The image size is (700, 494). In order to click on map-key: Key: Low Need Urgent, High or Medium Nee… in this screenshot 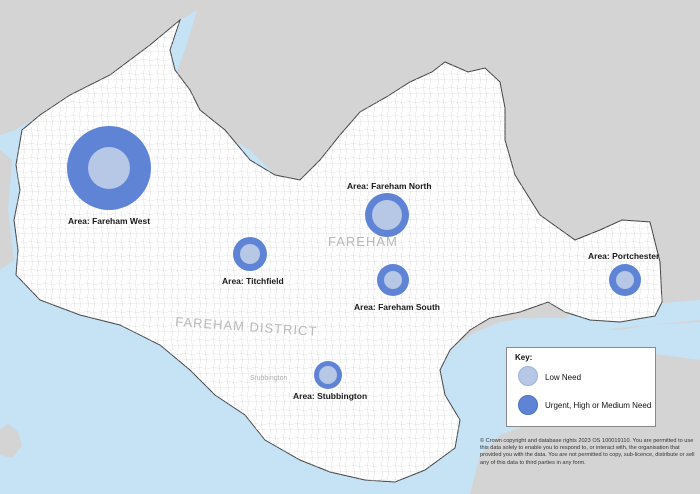, I will do `click(581, 387)`.